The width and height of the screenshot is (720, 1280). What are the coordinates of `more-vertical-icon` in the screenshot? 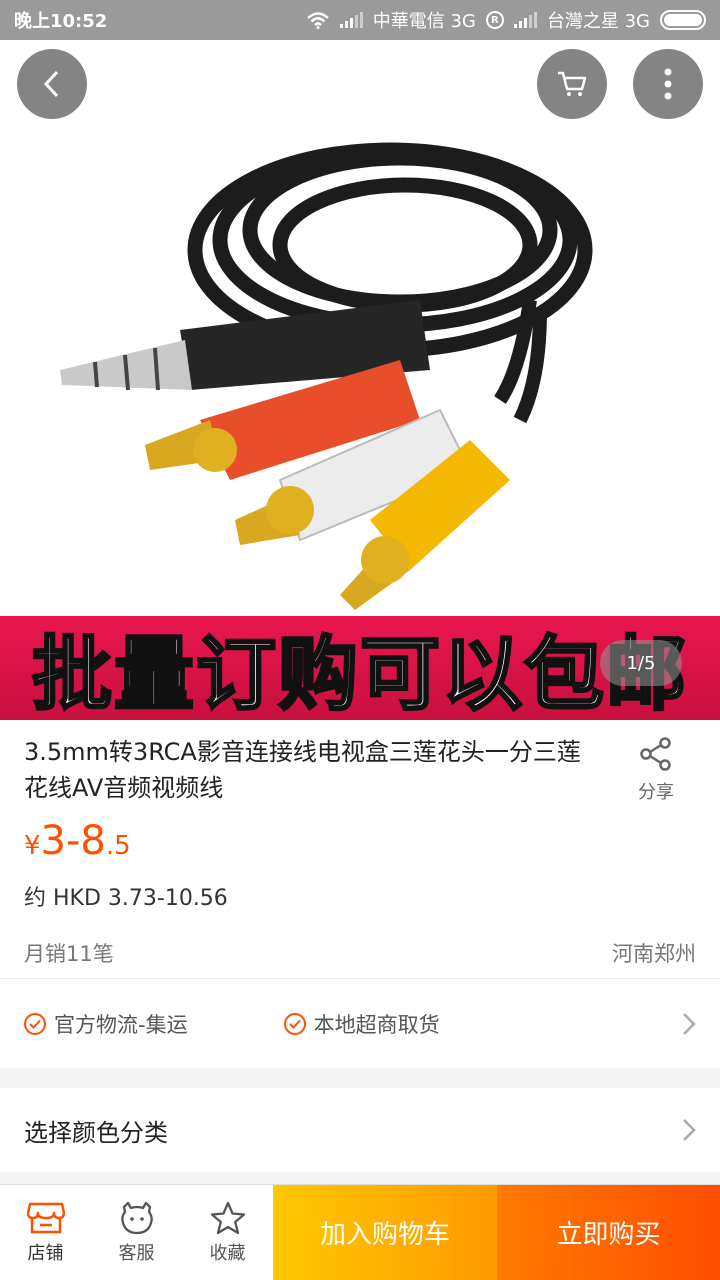 It's located at (668, 84).